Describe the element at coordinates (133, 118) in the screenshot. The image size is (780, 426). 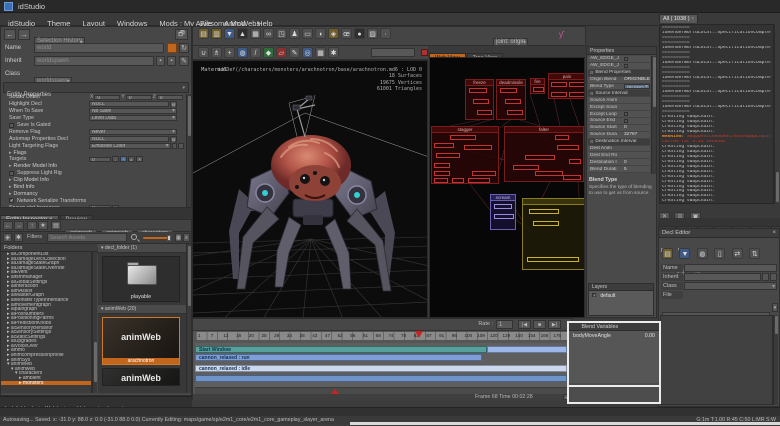
I see `value-combo: Level Data` at that location.